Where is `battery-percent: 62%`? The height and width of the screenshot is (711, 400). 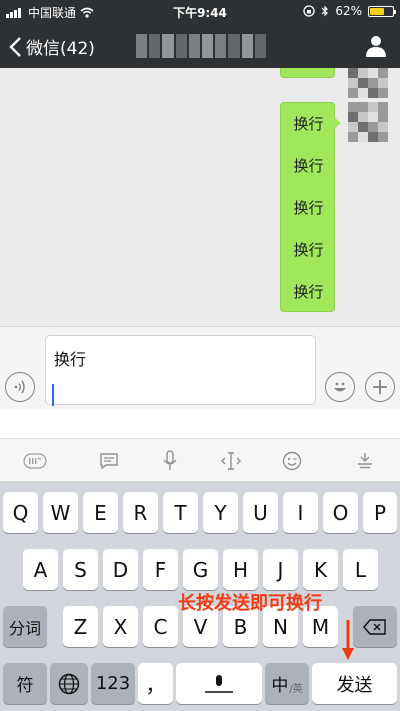 battery-percent: 62% is located at coordinates (348, 11).